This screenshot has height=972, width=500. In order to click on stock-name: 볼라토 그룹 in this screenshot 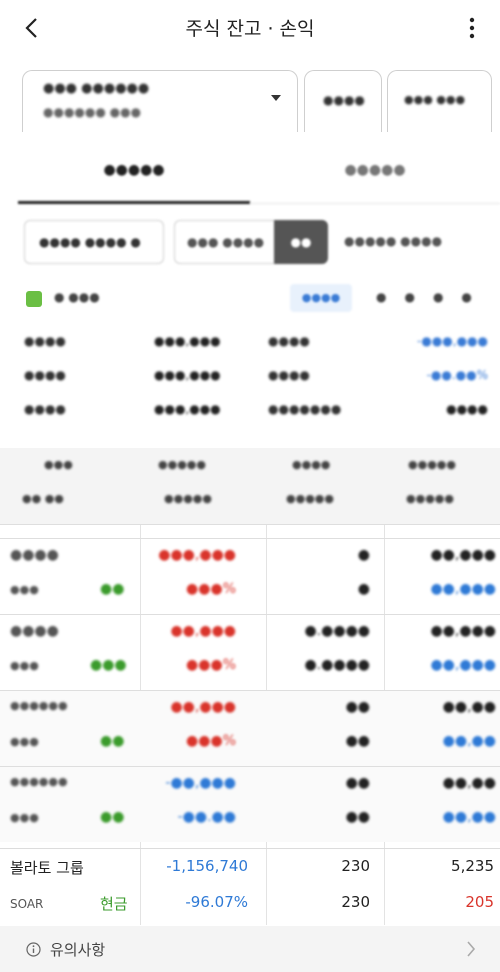, I will do `click(47, 868)`.